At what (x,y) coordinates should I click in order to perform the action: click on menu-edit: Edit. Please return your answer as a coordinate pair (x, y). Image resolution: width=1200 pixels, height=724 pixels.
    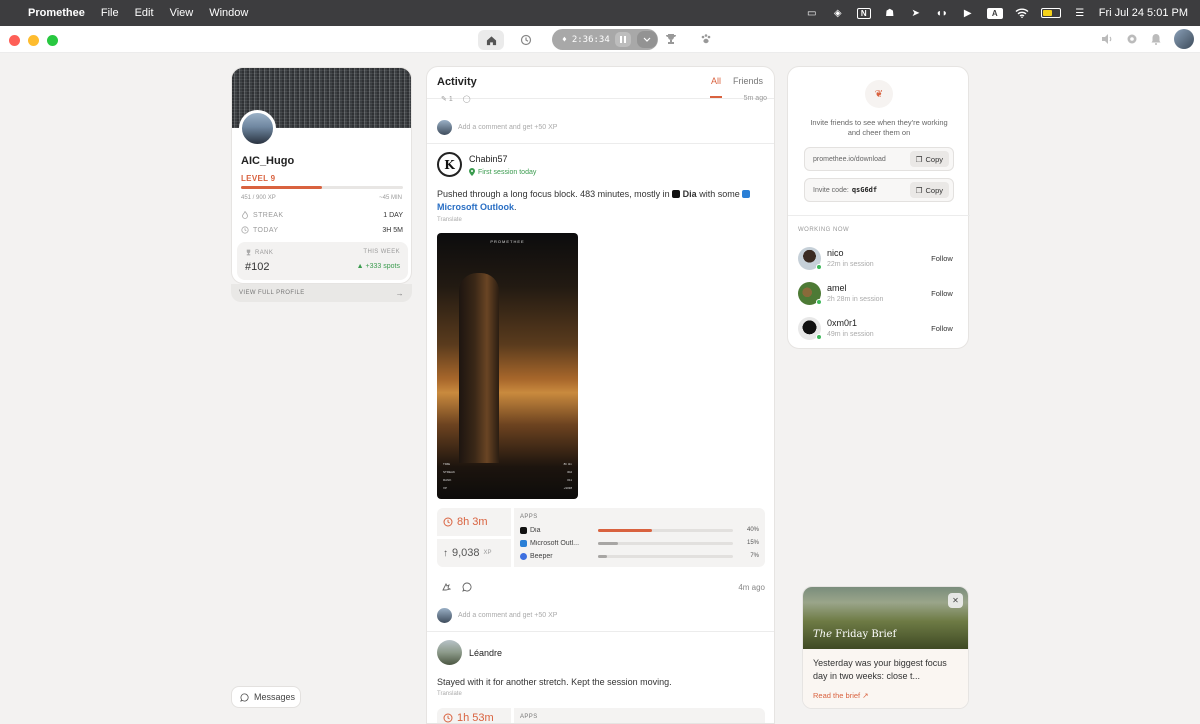
    Looking at the image, I should click on (144, 13).